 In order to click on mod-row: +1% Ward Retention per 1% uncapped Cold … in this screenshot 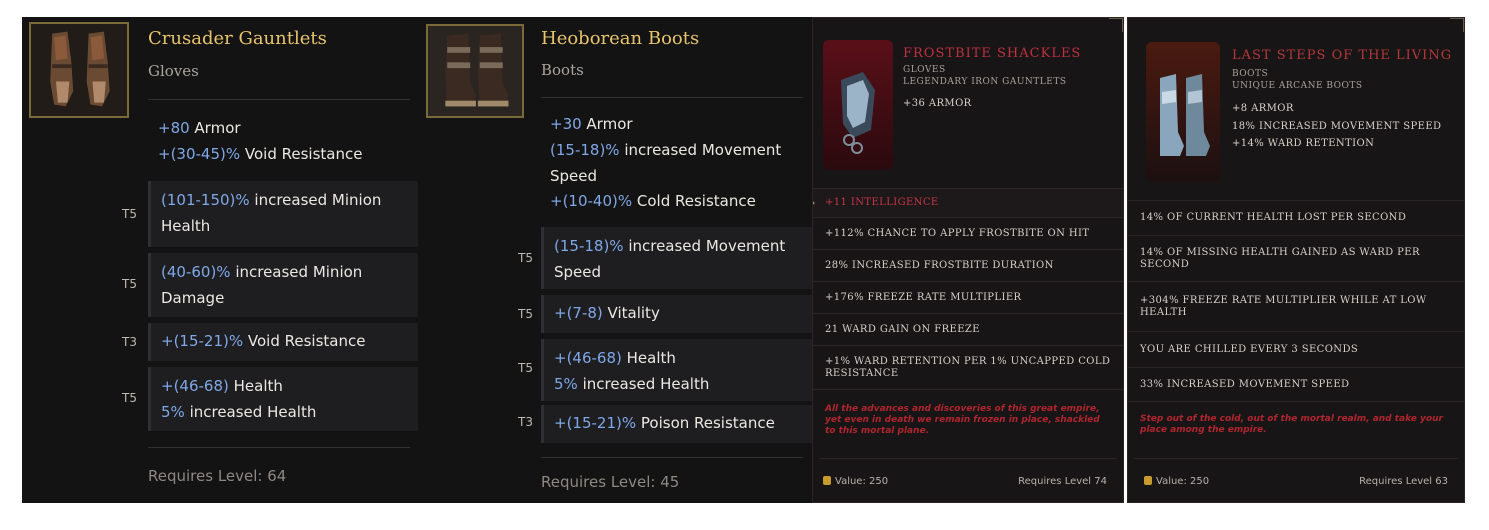, I will do `click(968, 368)`.